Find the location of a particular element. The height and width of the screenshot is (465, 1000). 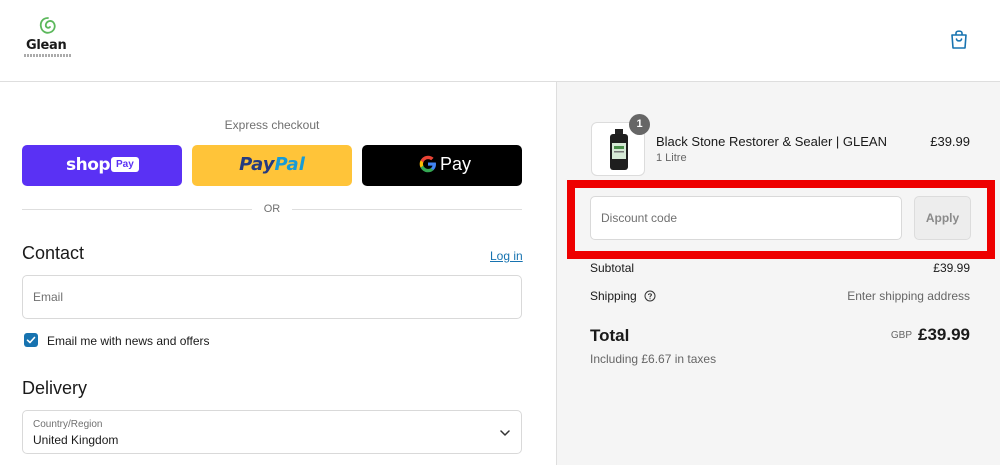

or-divider-text: OR is located at coordinates (272, 209).